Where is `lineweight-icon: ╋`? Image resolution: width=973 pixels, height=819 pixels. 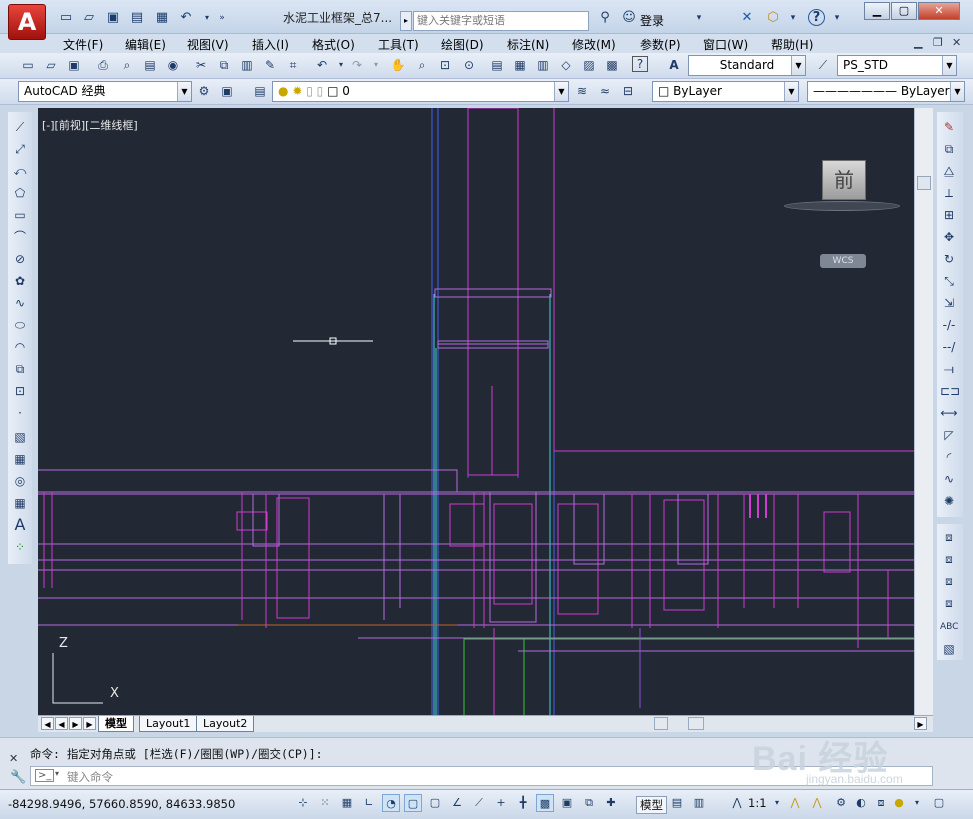 lineweight-icon: ╋ is located at coordinates (523, 803).